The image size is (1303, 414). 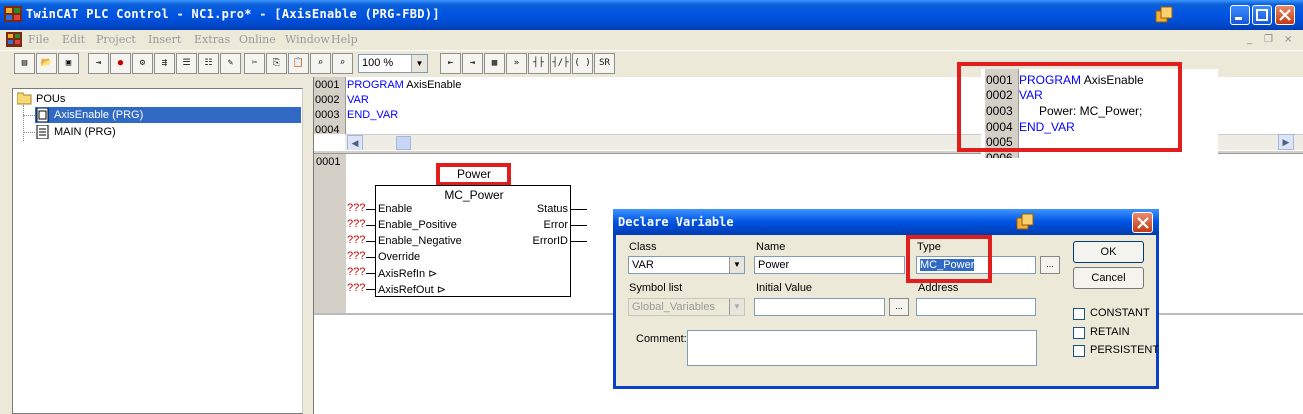 I want to click on name-label: Name, so click(x=771, y=247).